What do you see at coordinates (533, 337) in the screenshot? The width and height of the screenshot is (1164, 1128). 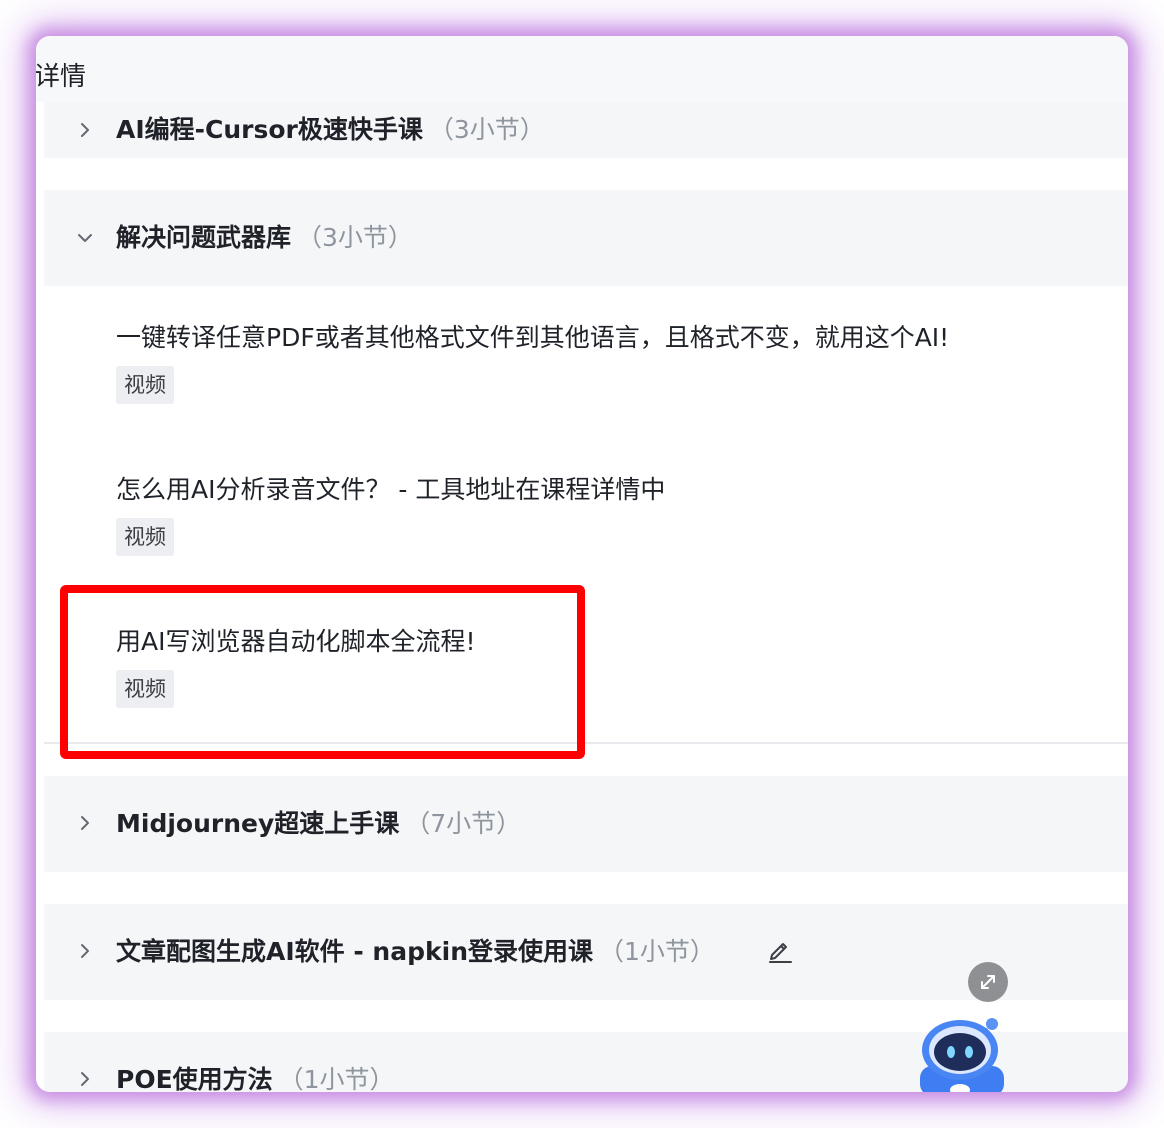 I see `lesson-title: 一键转译任意PDF或者其他格式文件到其他语言，且格式不变，就用这个AI!` at bounding box center [533, 337].